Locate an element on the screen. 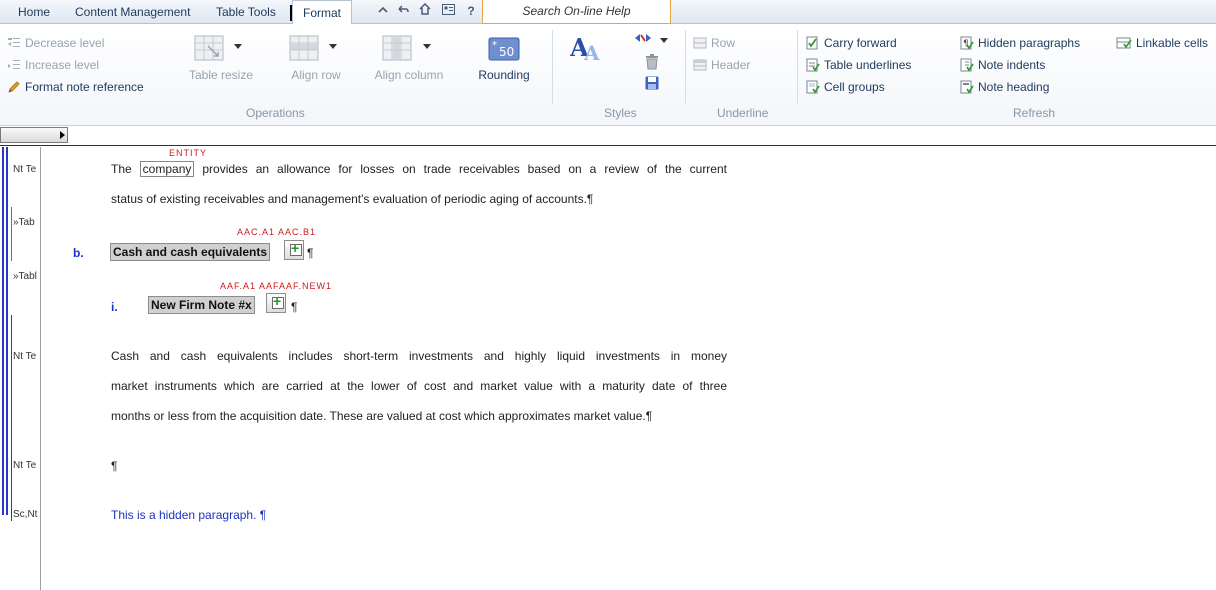 This screenshot has height=590, width=1216. increase-level-icon is located at coordinates (14, 65).